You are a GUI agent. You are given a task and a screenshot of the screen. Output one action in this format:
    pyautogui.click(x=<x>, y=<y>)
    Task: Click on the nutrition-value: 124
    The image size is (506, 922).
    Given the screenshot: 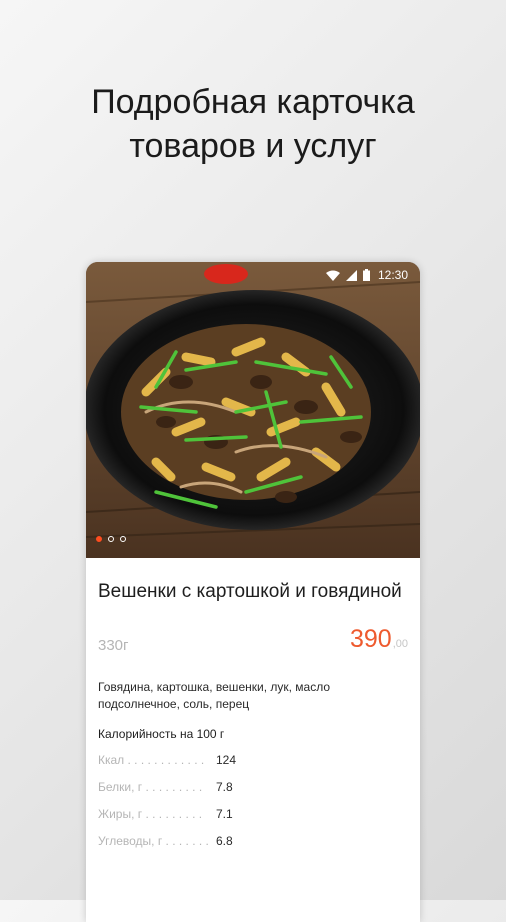 What is the action you would take?
    pyautogui.click(x=226, y=760)
    